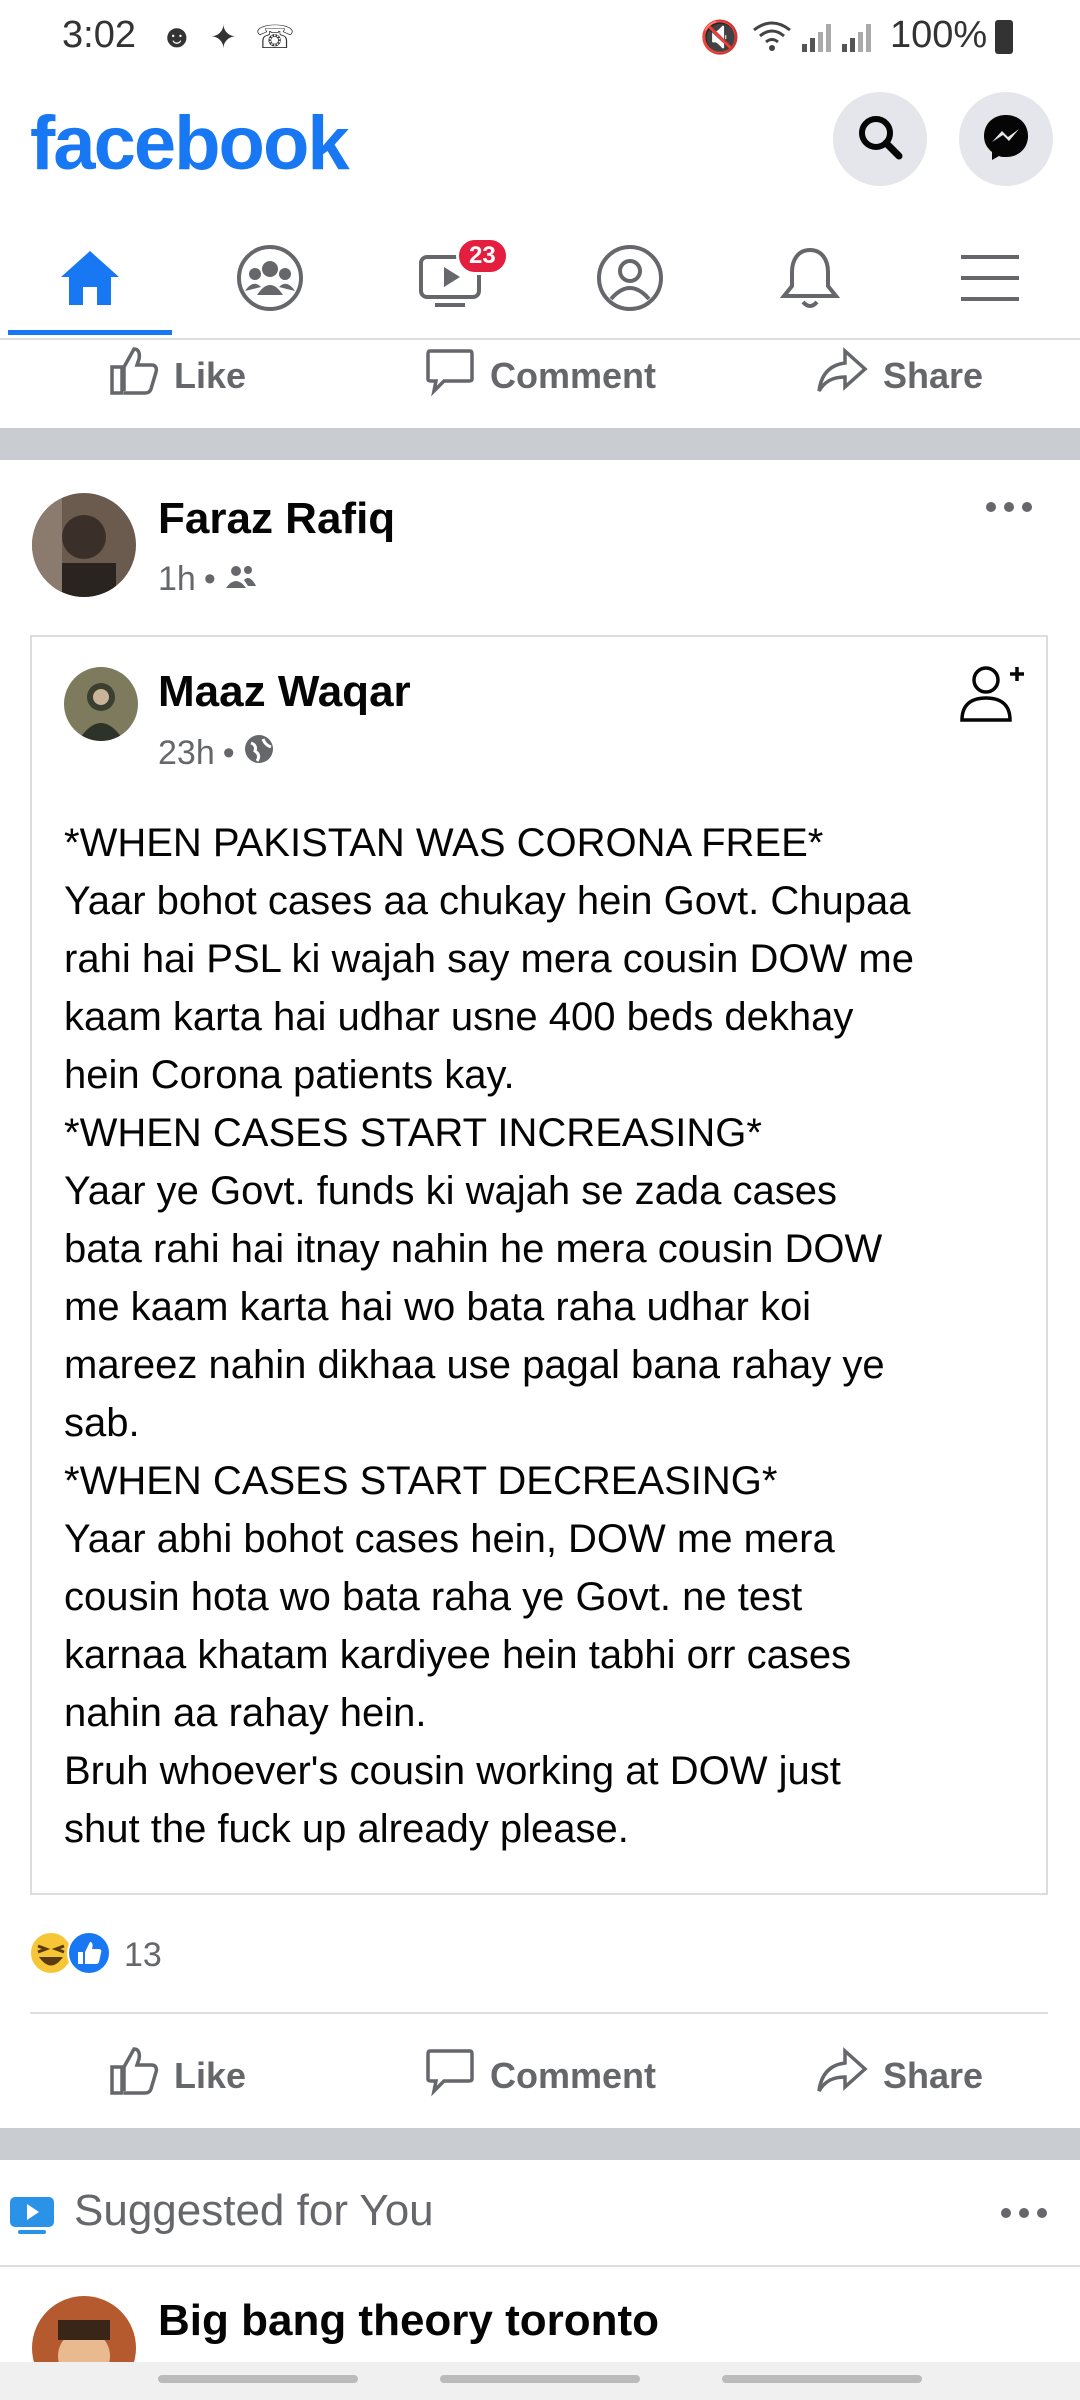 Image resolution: width=1080 pixels, height=2400 pixels. I want to click on post-text-line: *WHEN CASES START DECREASING*, so click(421, 1481).